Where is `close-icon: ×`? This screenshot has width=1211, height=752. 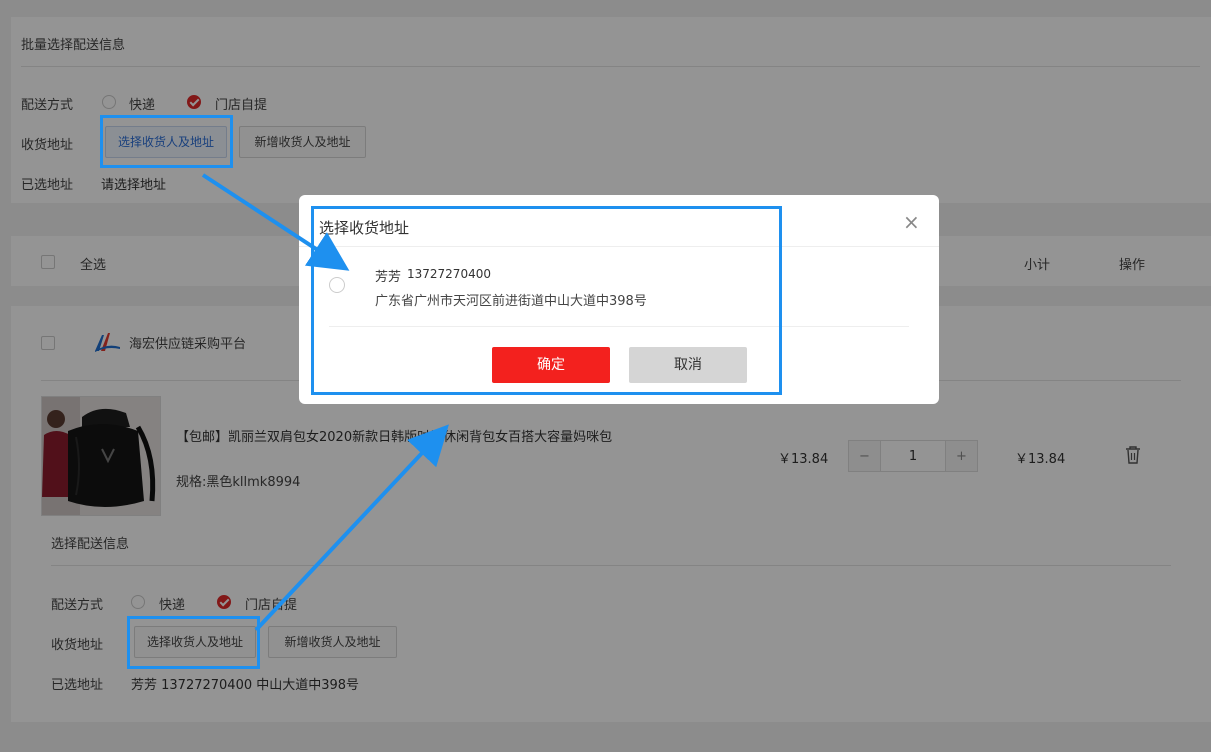
close-icon: × is located at coordinates (911, 222).